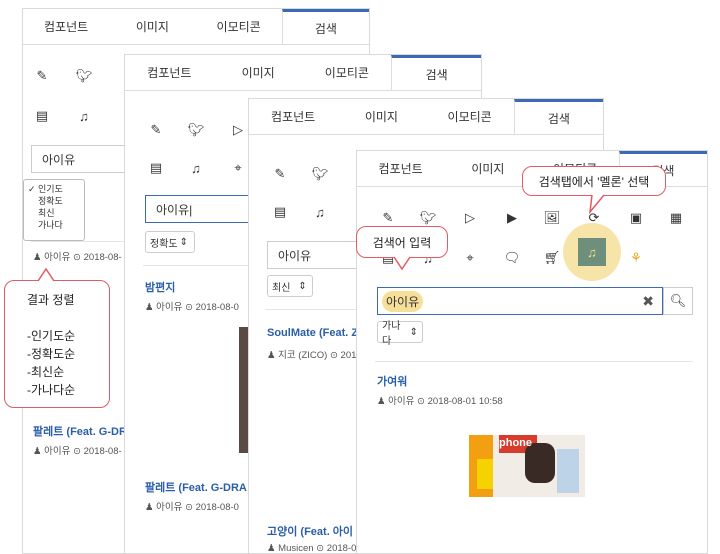 The height and width of the screenshot is (554, 720). What do you see at coordinates (648, 301) in the screenshot?
I see `clear-icon: ✖` at bounding box center [648, 301].